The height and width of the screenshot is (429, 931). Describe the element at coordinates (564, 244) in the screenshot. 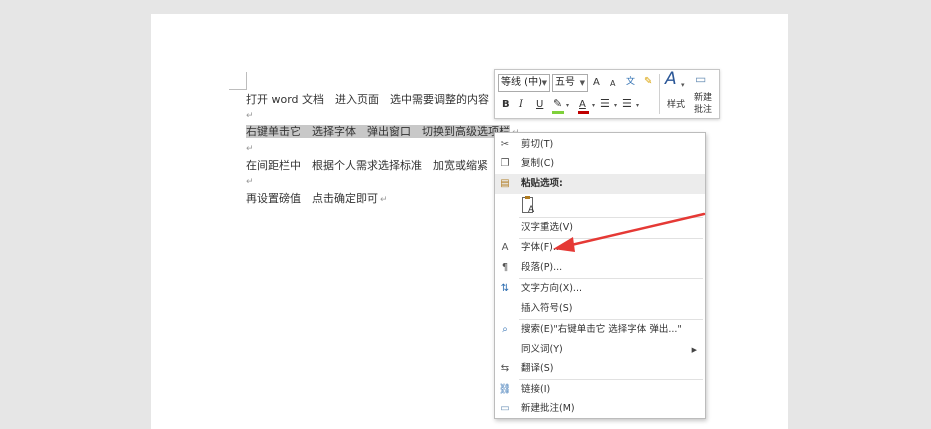

I see `arrow-head` at that location.